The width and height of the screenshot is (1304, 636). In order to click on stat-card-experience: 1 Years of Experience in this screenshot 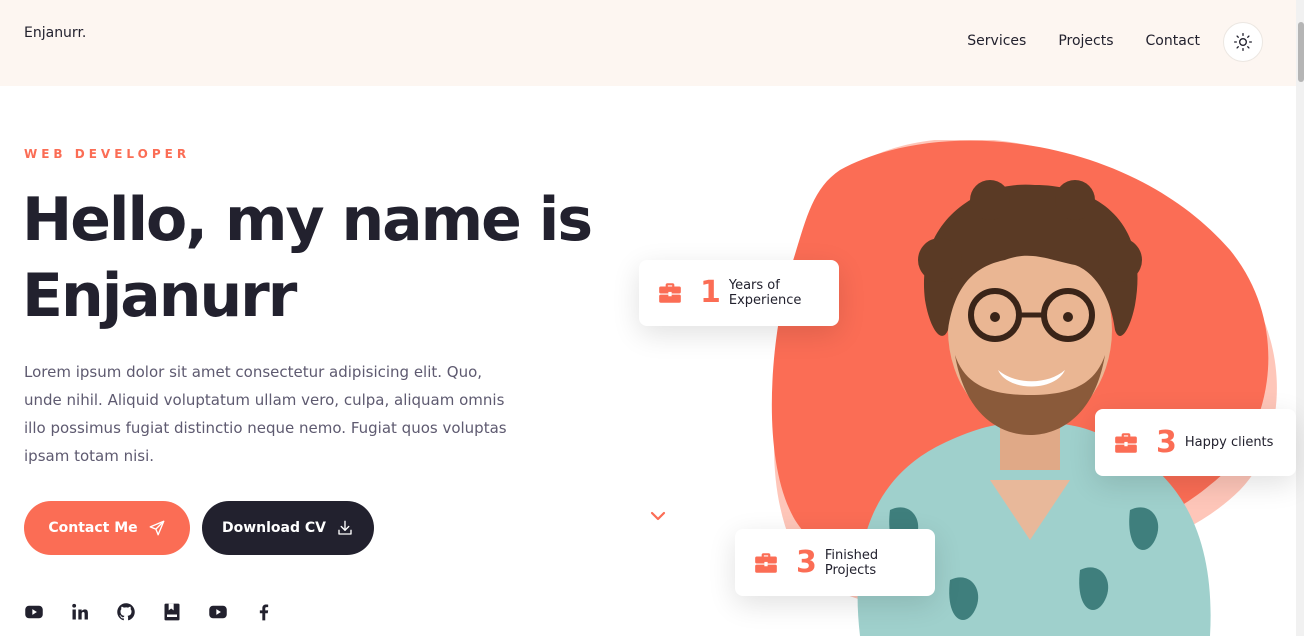, I will do `click(739, 293)`.